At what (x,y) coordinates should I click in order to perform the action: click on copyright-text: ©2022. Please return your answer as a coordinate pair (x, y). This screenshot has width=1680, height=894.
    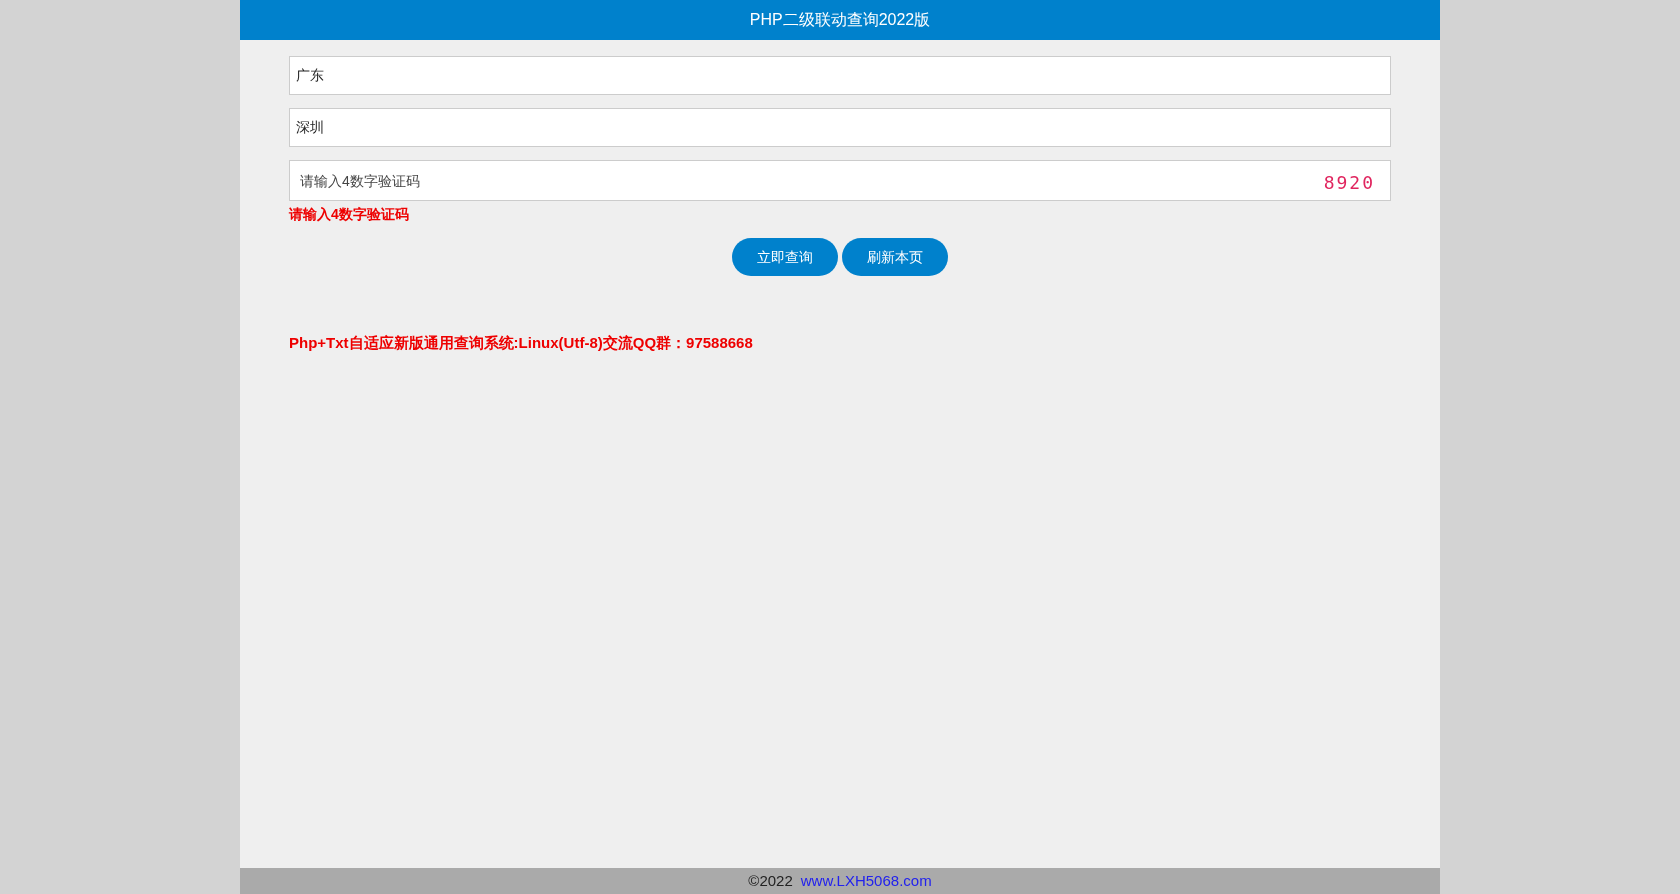
    Looking at the image, I should click on (770, 880).